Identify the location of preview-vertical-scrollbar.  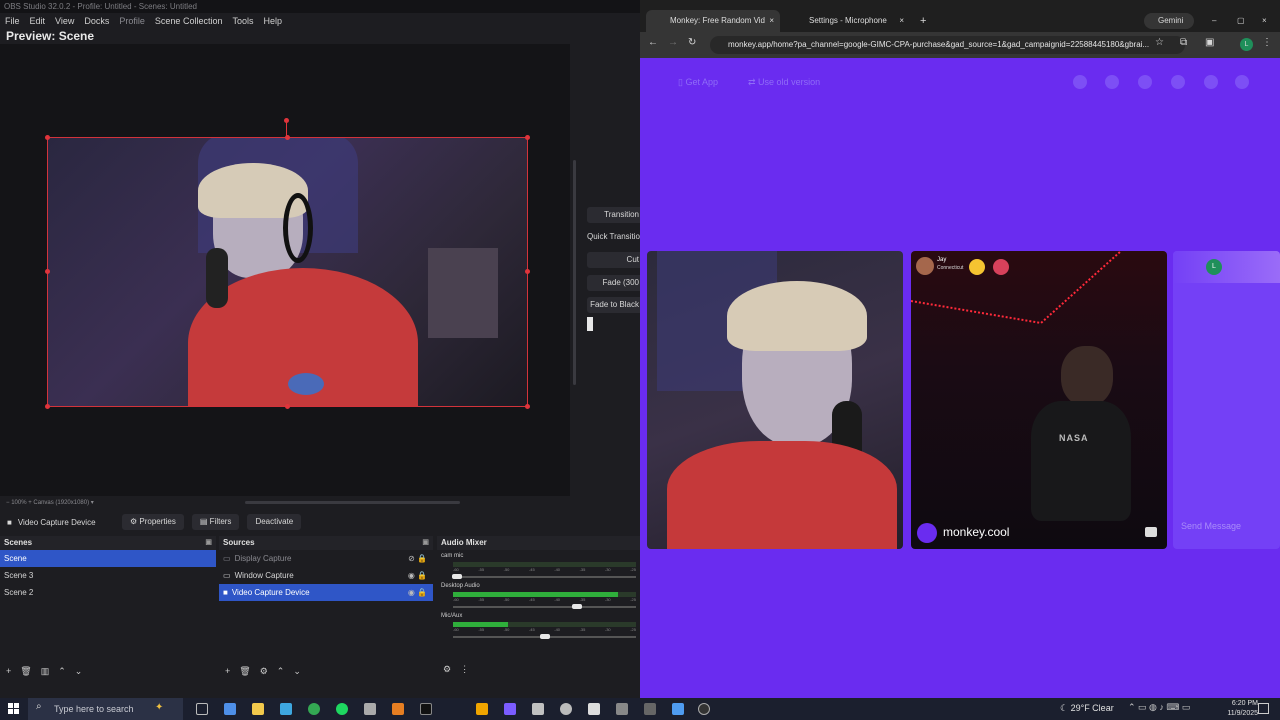
(574, 272).